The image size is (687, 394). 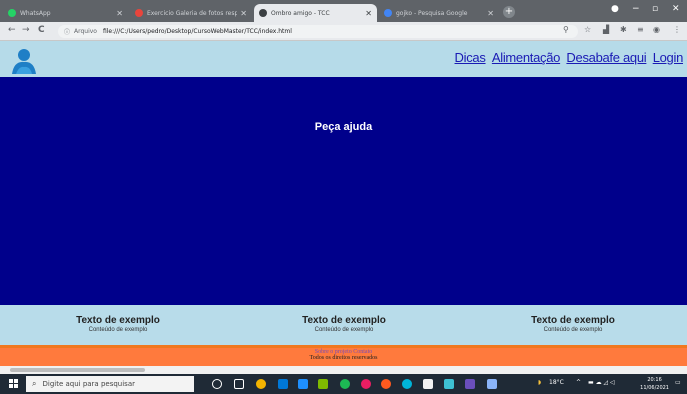 I want to click on clock-time: 20:16, so click(x=654, y=380).